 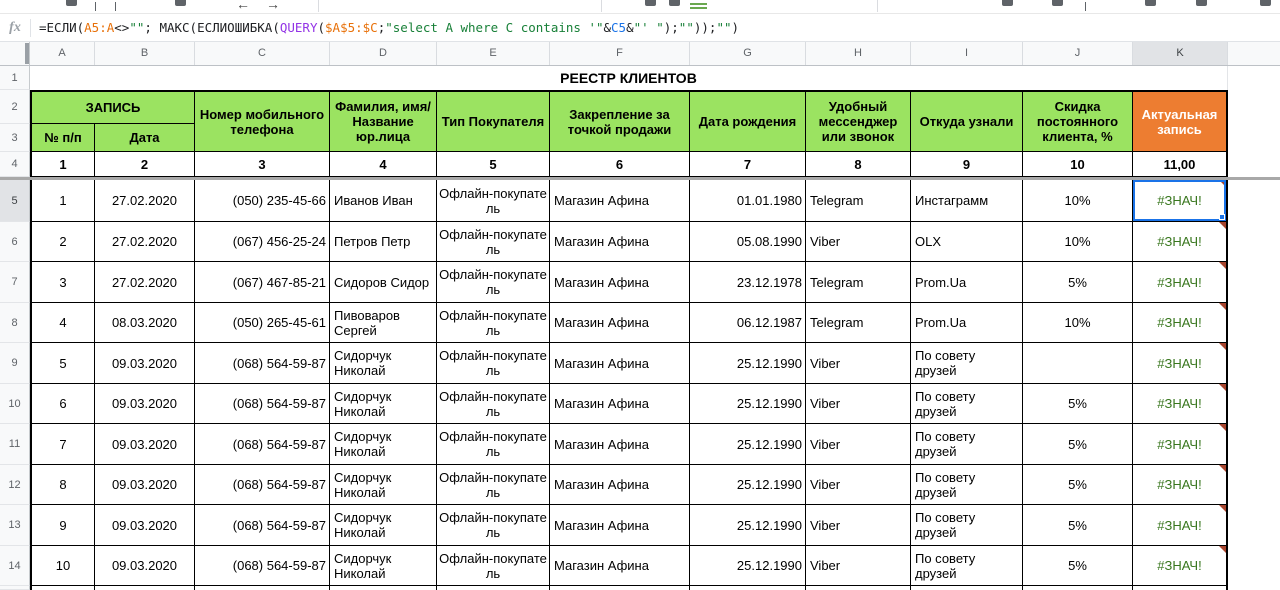 What do you see at coordinates (15, 78) in the screenshot?
I see `row-header-1: 1` at bounding box center [15, 78].